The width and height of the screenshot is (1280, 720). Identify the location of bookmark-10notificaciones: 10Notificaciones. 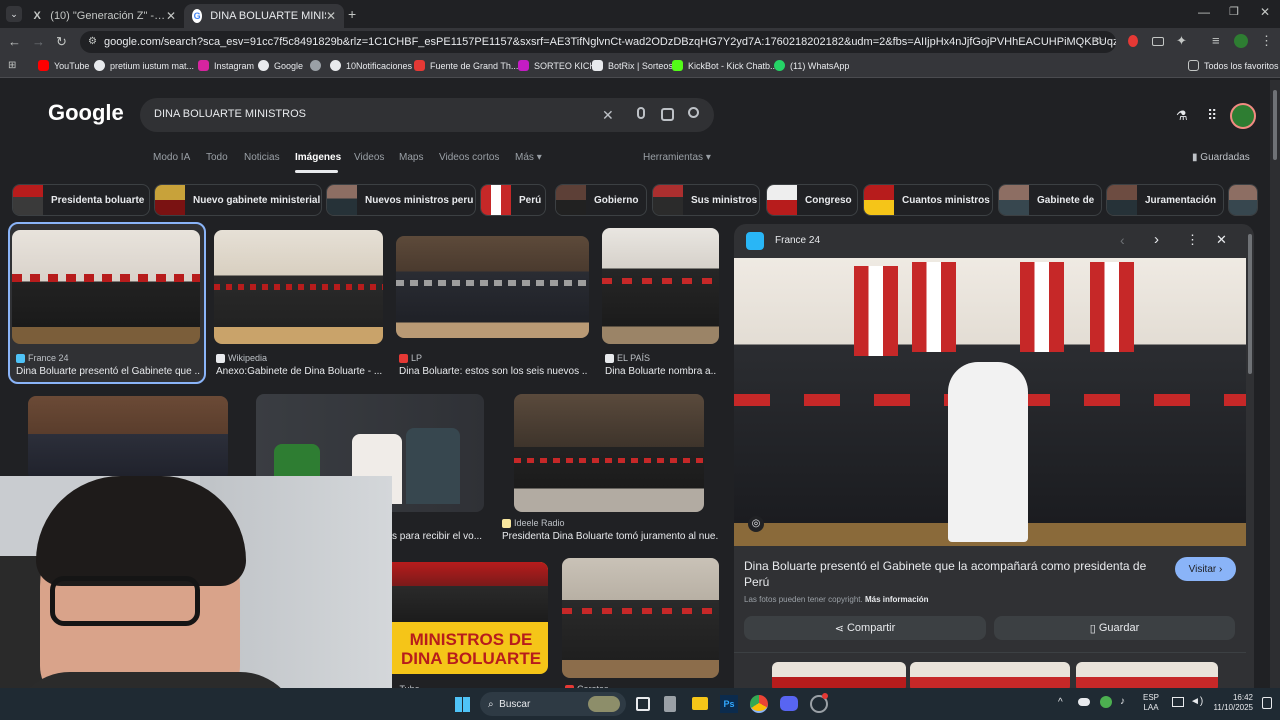
(371, 65).